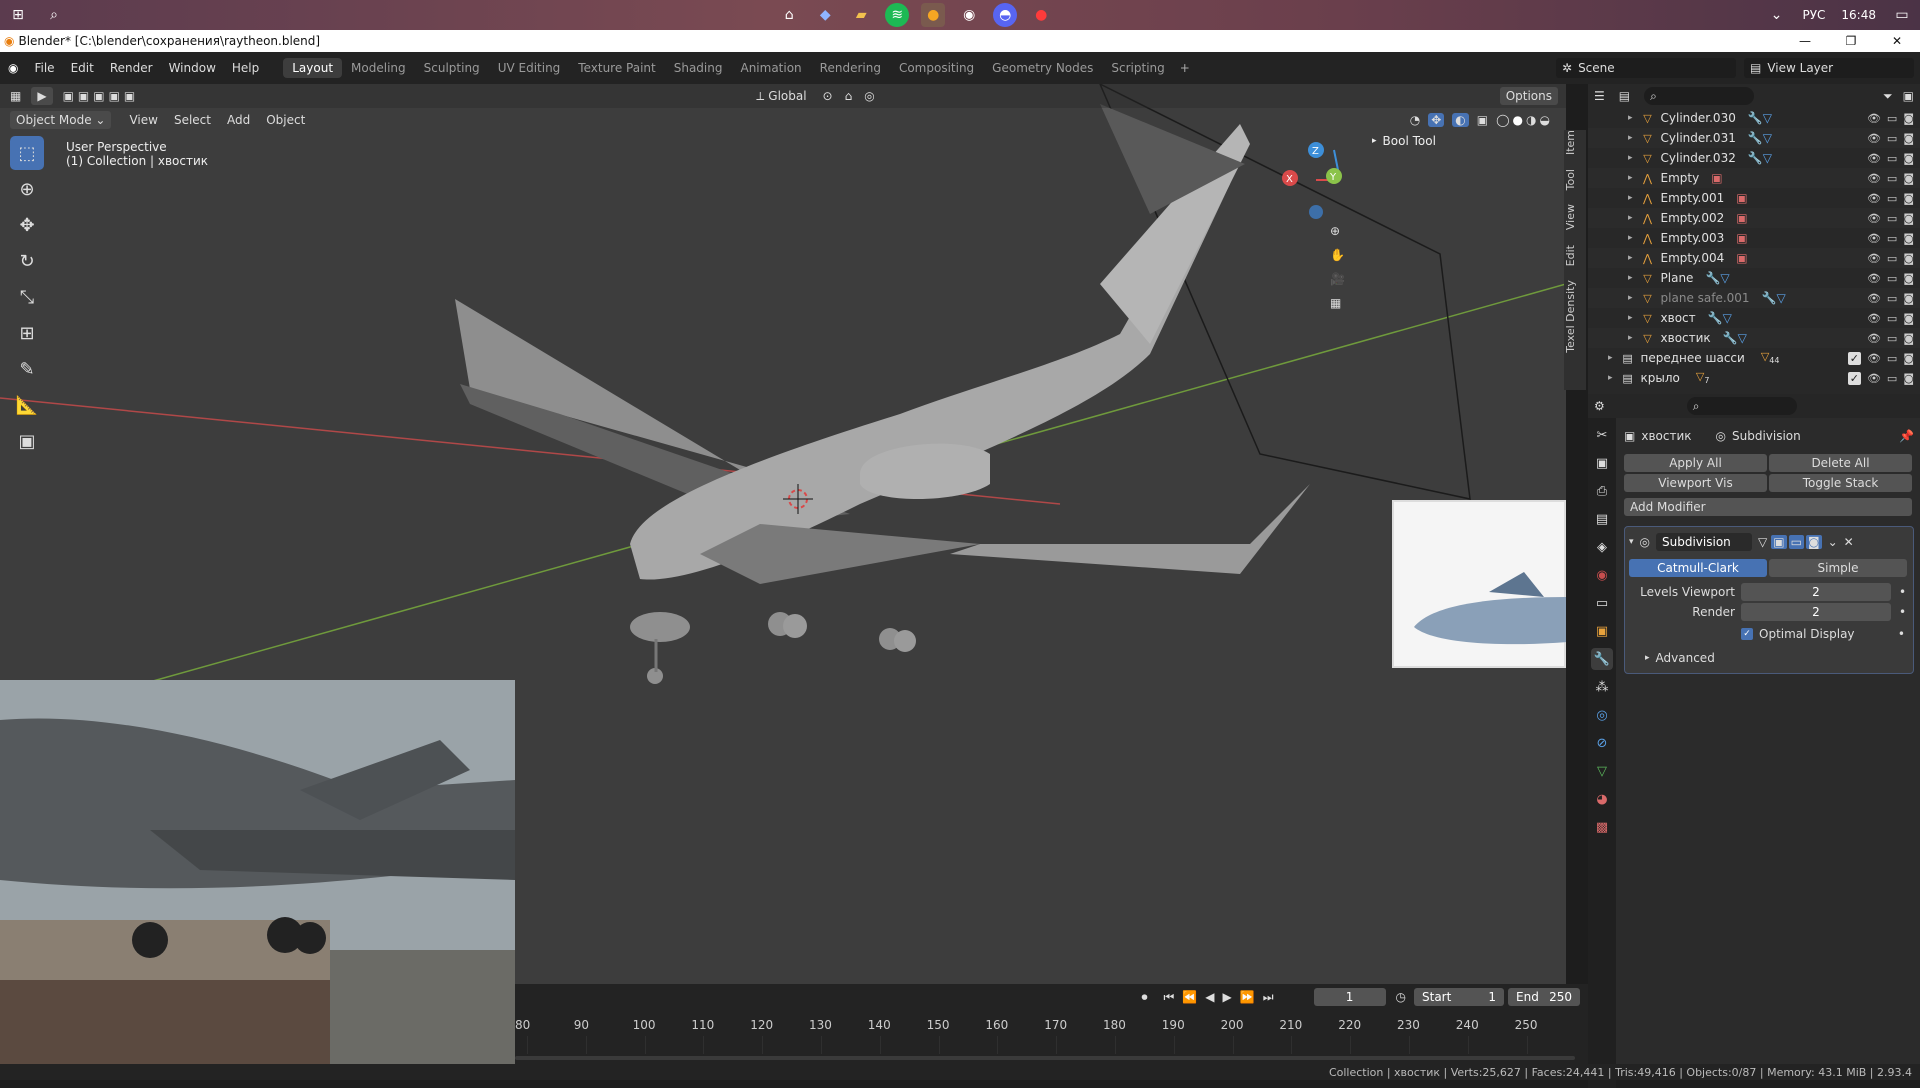 The image size is (1920, 1088). Describe the element at coordinates (1754, 178) in the screenshot. I see `outliner-row: ▸ ⋀ Empty ▣ 👁 ▭ ◙` at that location.